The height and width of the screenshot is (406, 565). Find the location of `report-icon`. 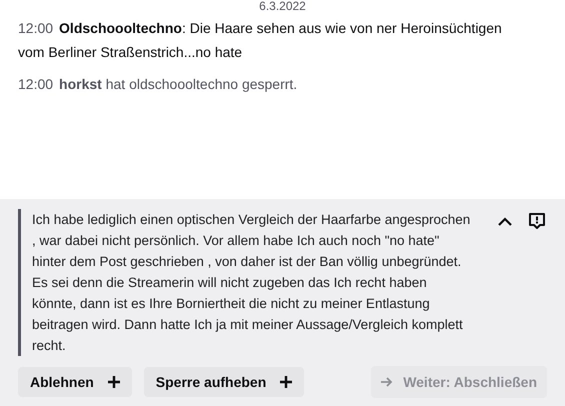

report-icon is located at coordinates (537, 221).